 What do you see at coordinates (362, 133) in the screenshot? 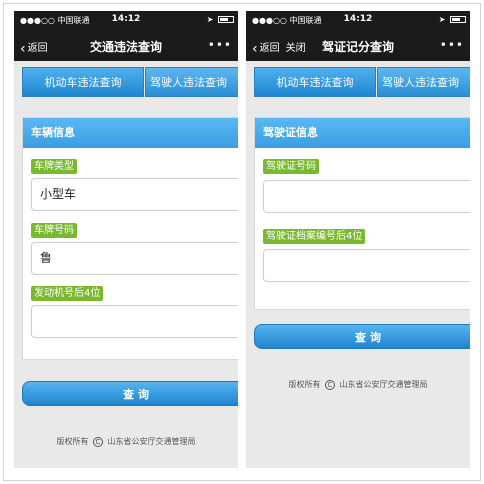
I see `card-title: 驾驶证信息` at bounding box center [362, 133].